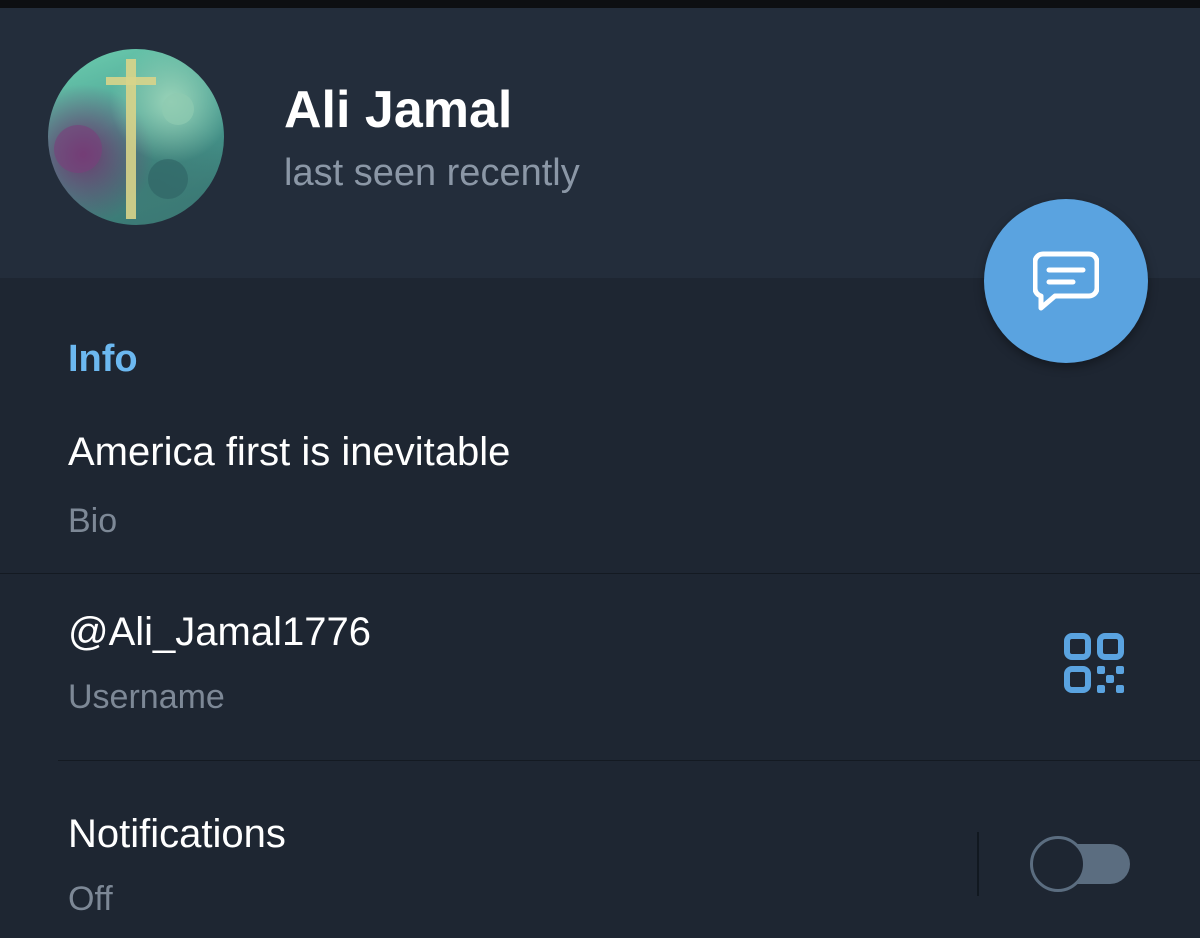 This screenshot has height=938, width=1200. What do you see at coordinates (600, 4) in the screenshot?
I see `status-bar-strip` at bounding box center [600, 4].